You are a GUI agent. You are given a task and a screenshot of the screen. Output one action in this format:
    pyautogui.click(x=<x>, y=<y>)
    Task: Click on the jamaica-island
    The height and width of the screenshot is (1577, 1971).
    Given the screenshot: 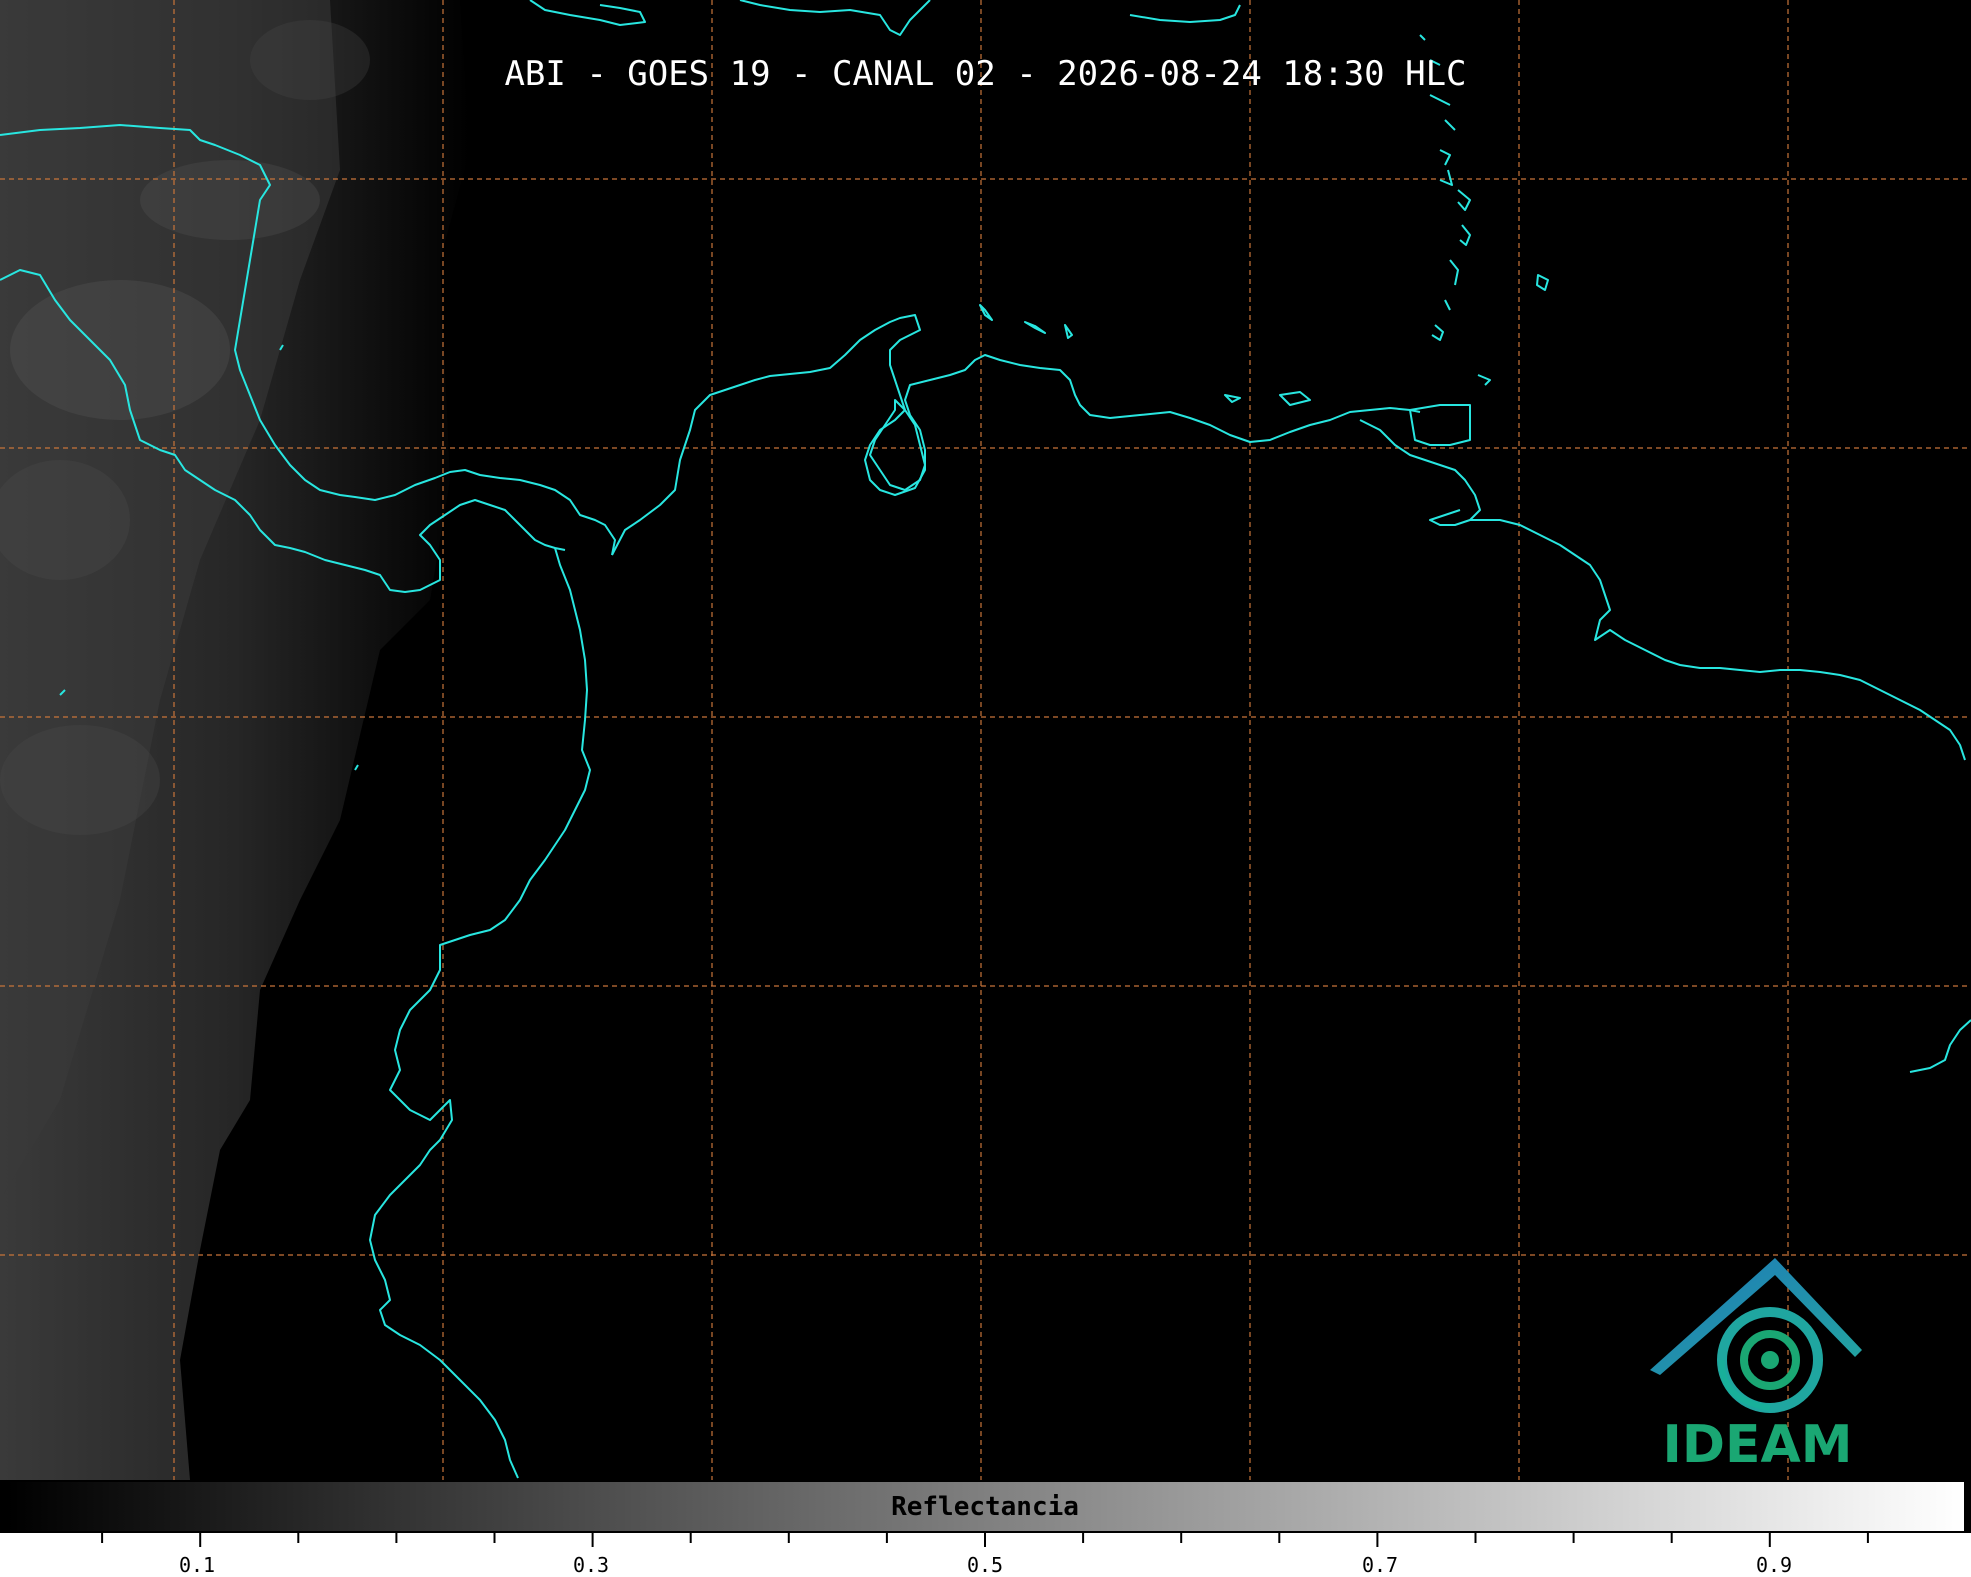 What is the action you would take?
    pyautogui.click(x=587, y=13)
    